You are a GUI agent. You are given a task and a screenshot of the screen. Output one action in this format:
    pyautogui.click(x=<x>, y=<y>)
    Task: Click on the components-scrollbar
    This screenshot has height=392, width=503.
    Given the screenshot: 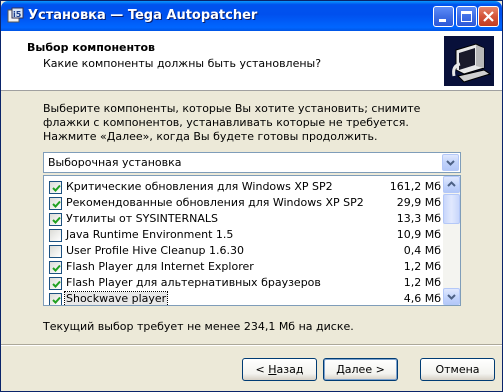 What is the action you would take?
    pyautogui.click(x=451, y=240)
    